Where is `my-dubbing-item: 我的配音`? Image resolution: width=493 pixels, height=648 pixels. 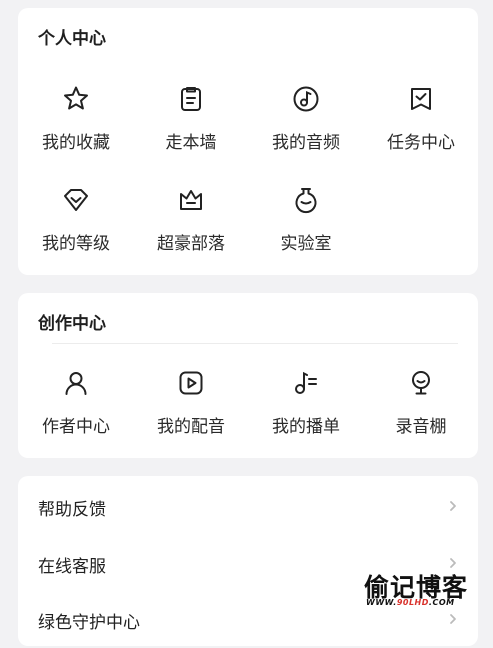 my-dubbing-item: 我的配音 is located at coordinates (191, 402).